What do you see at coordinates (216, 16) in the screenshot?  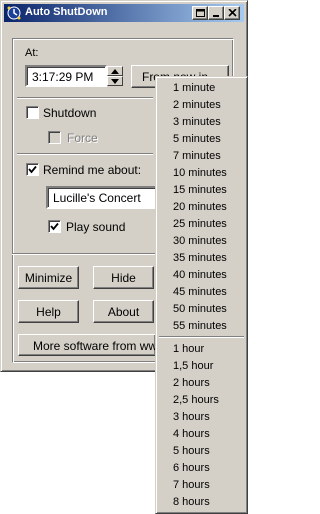 I see `minimize-icon` at bounding box center [216, 16].